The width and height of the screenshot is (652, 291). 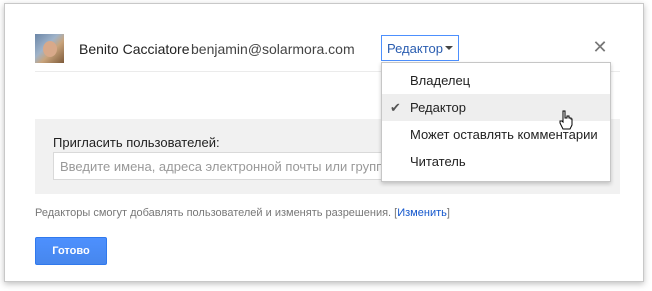 I want to click on menu-item-viewer: Читатель, so click(x=496, y=161).